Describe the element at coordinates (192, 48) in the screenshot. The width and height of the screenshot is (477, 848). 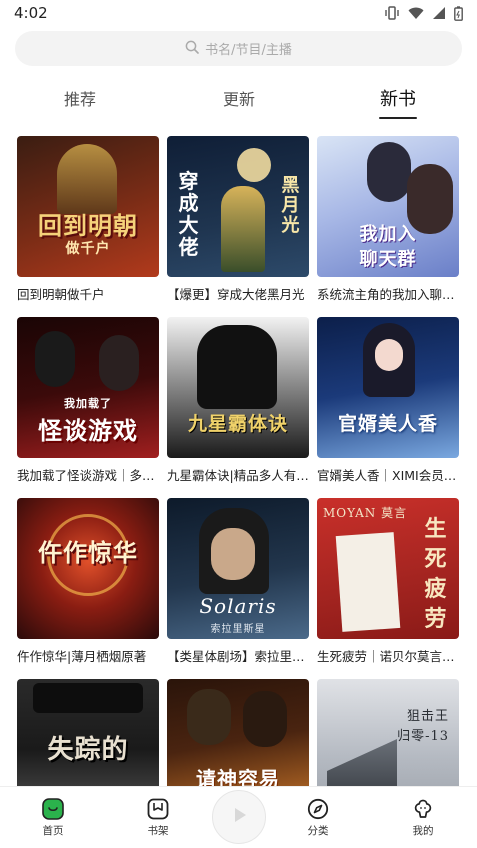
I see `search-icon` at that location.